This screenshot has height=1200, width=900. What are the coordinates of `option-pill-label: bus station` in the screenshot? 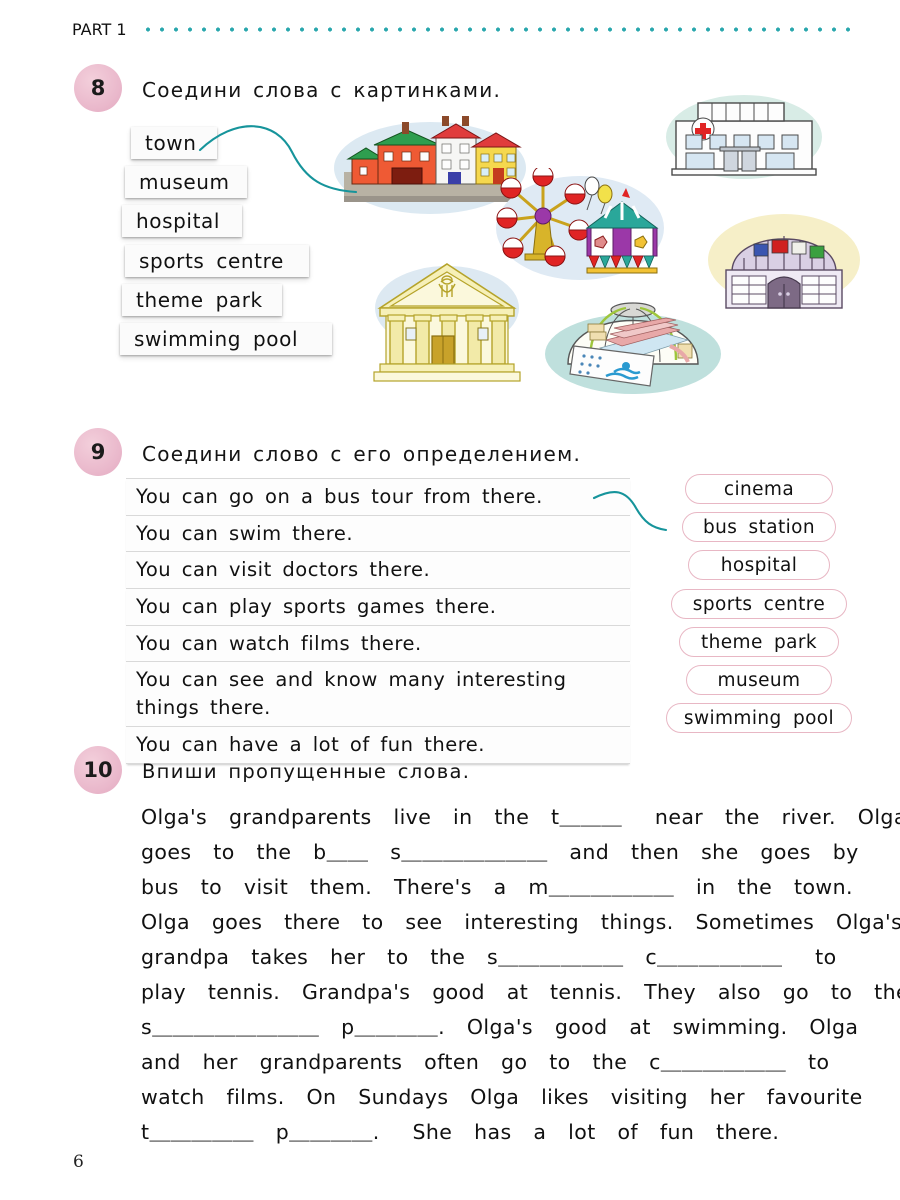 It's located at (759, 527).